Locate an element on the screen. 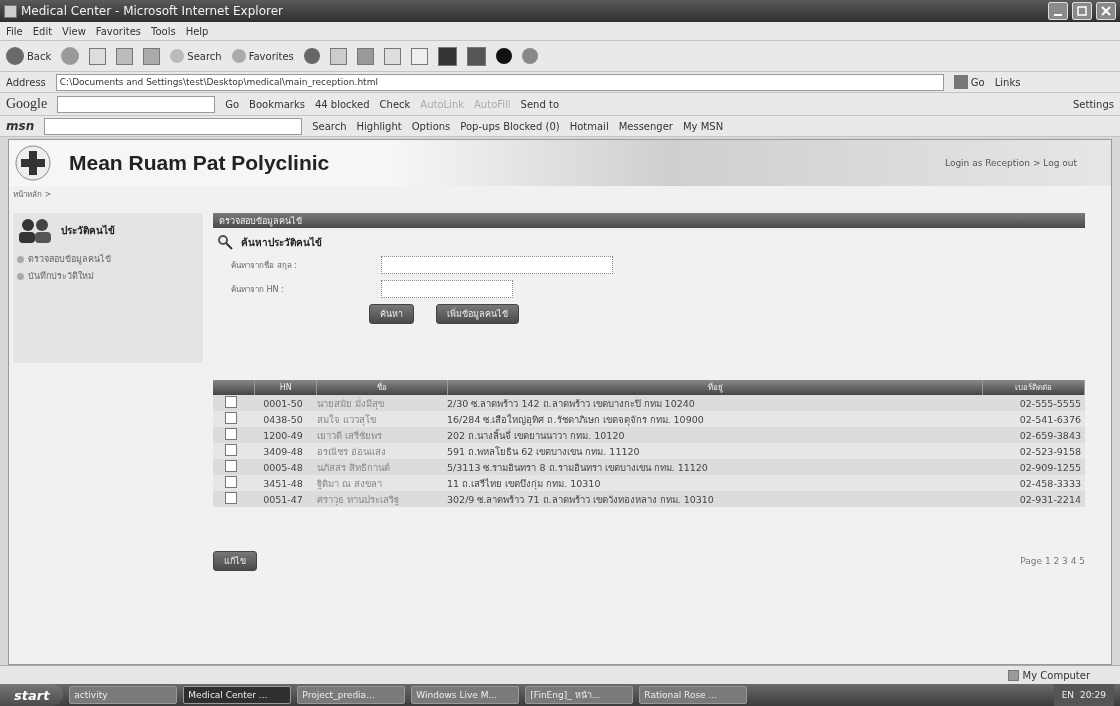 This screenshot has height=706, width=1120. pagination: Page 1 2 3 4 5 is located at coordinates (1052, 561).